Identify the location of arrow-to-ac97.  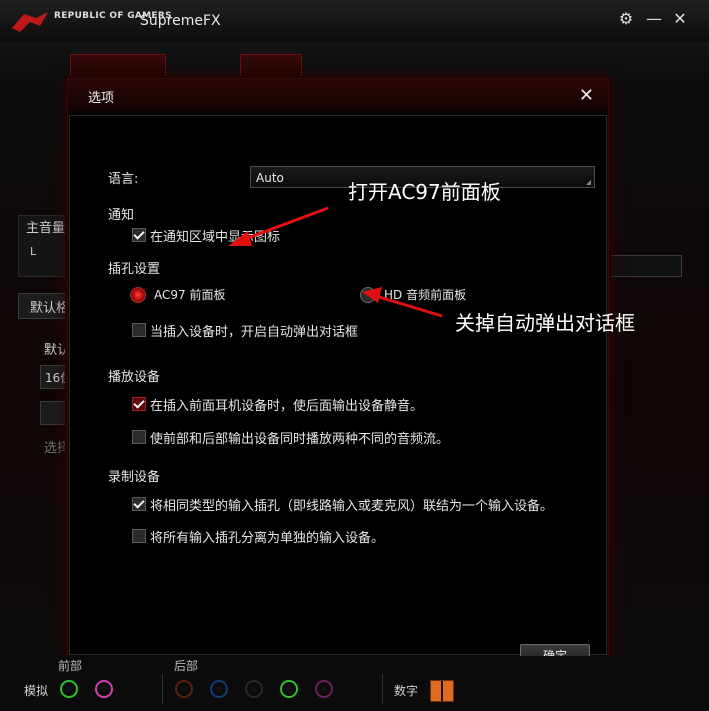
(278, 226).